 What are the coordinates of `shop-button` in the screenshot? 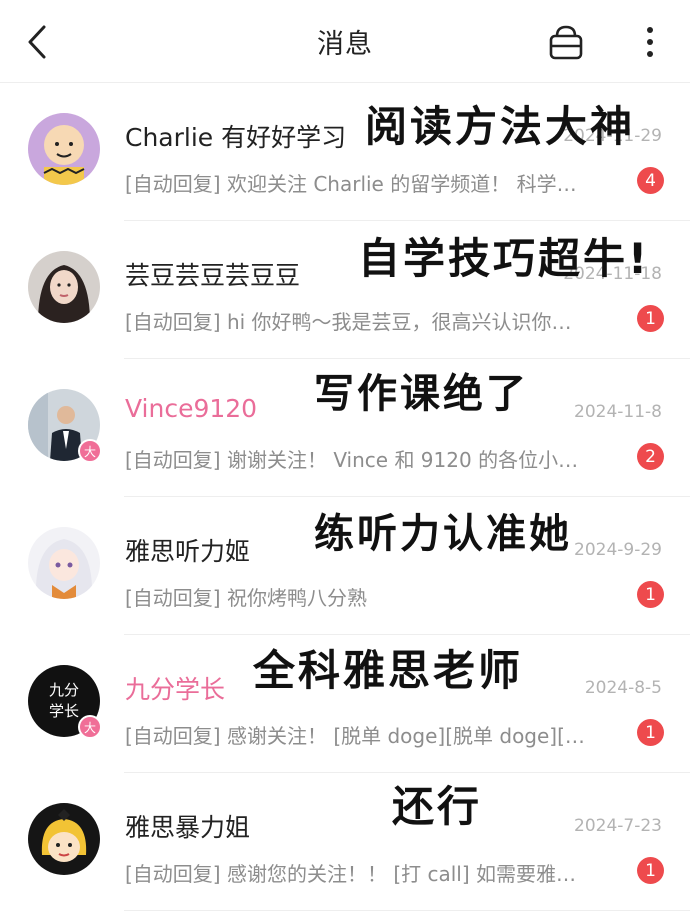 It's located at (566, 42).